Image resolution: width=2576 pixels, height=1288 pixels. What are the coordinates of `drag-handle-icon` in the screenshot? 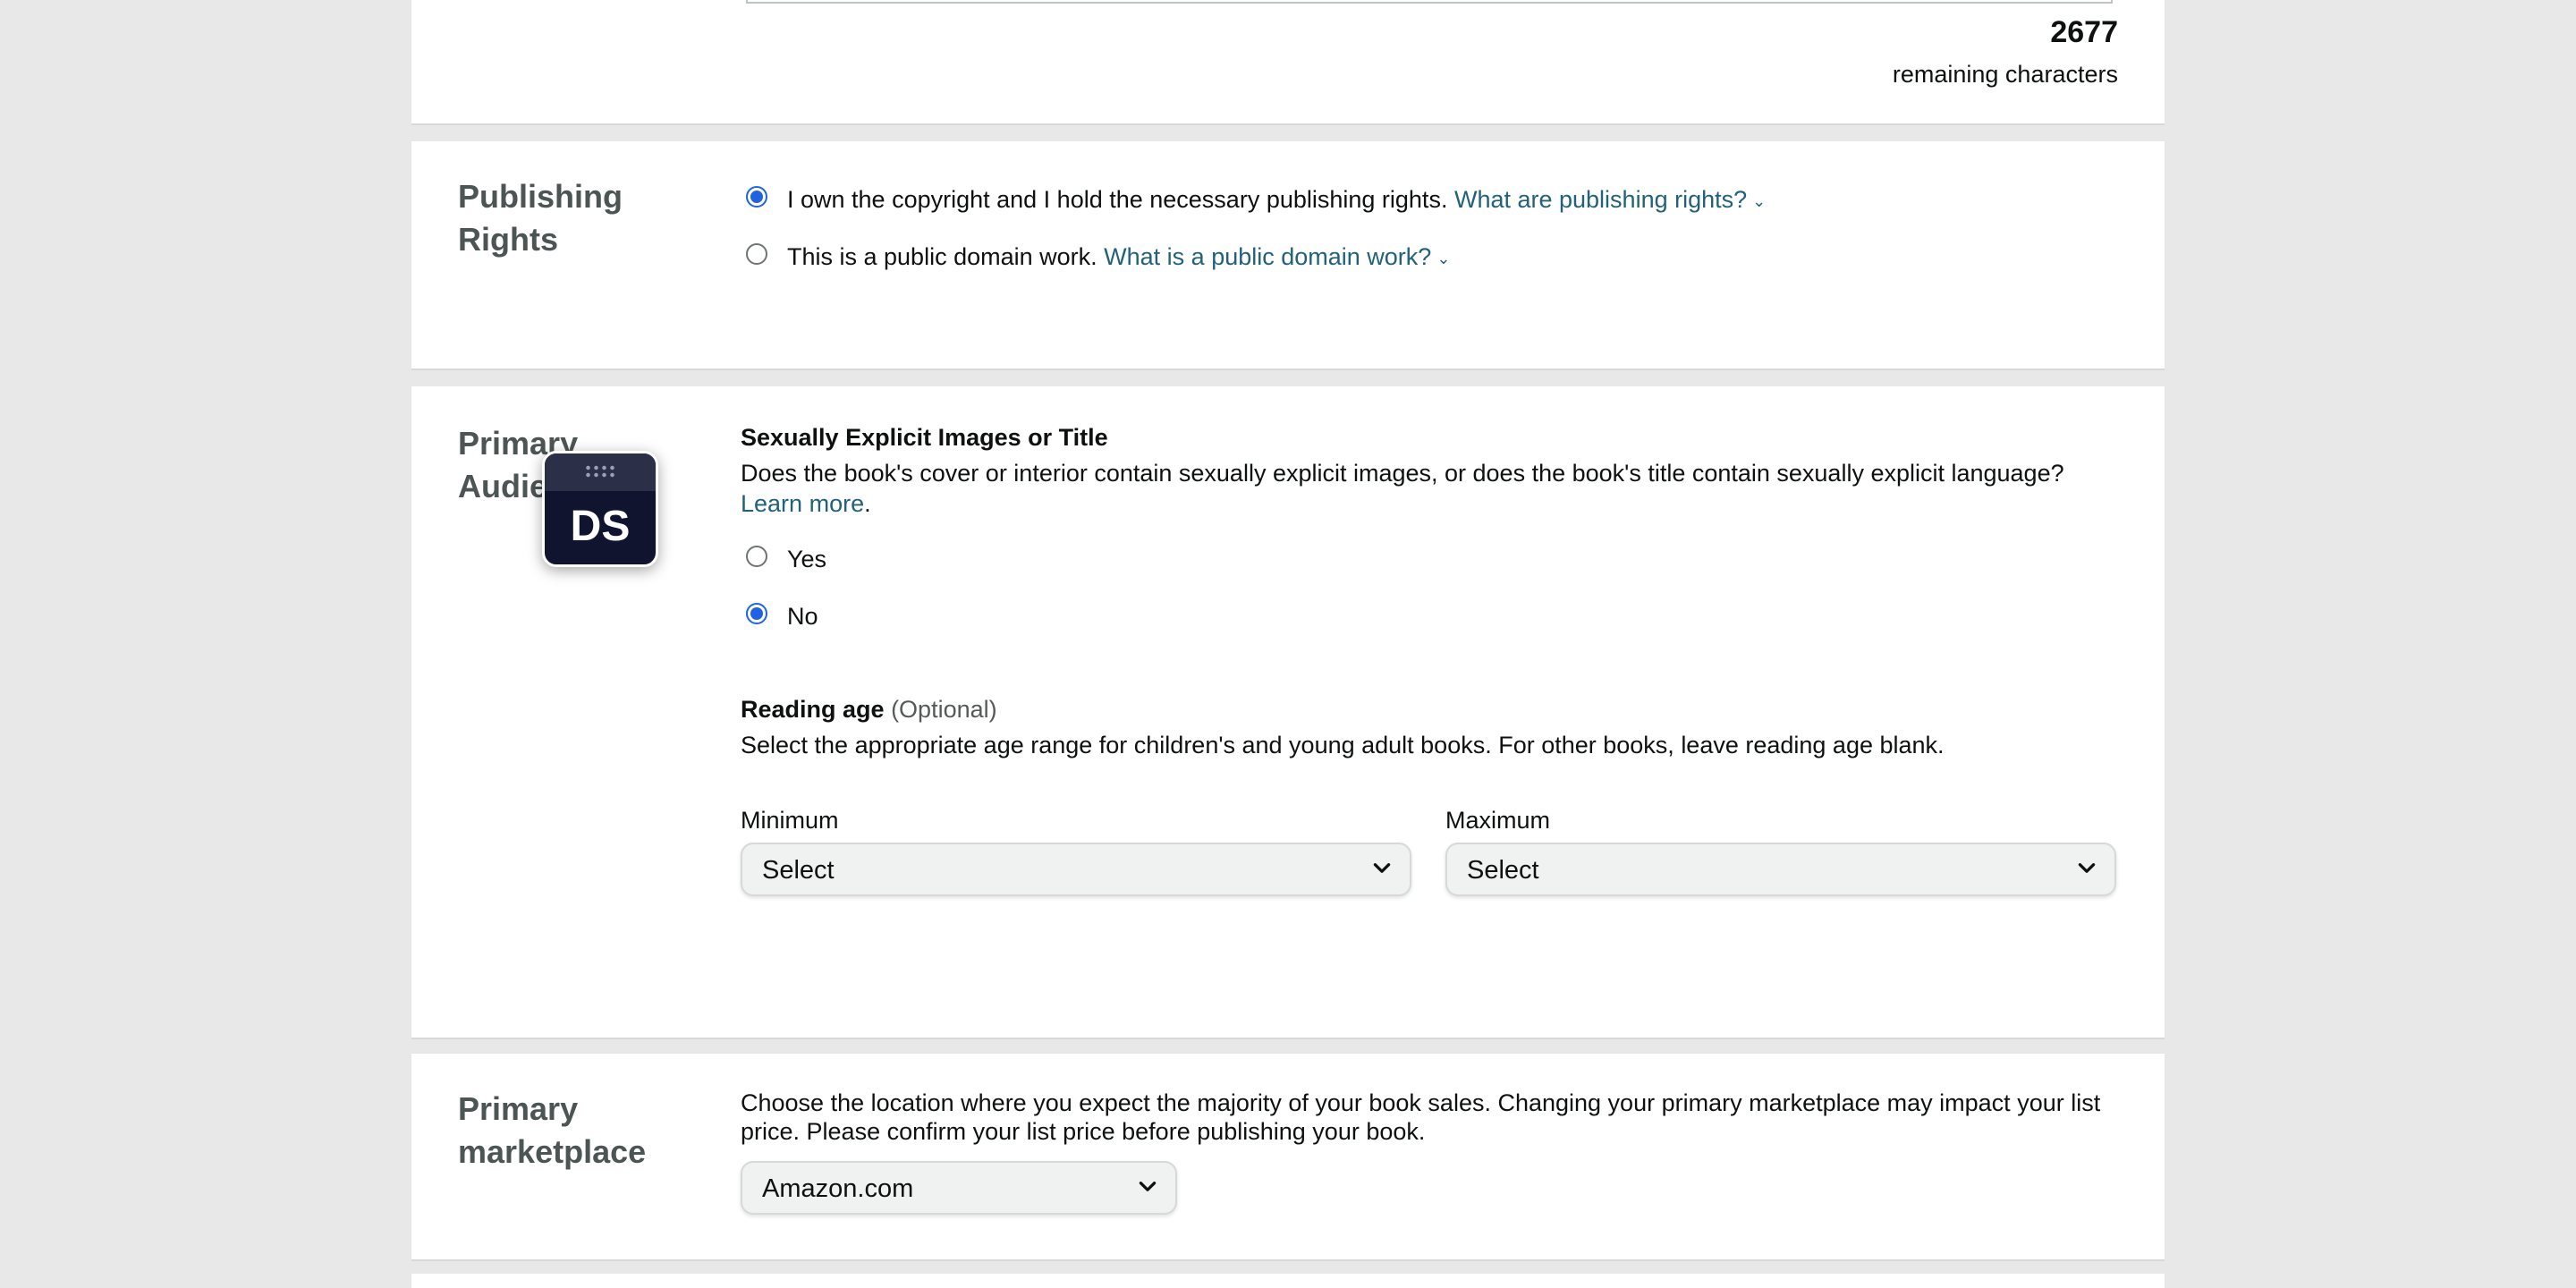 It's located at (600, 471).